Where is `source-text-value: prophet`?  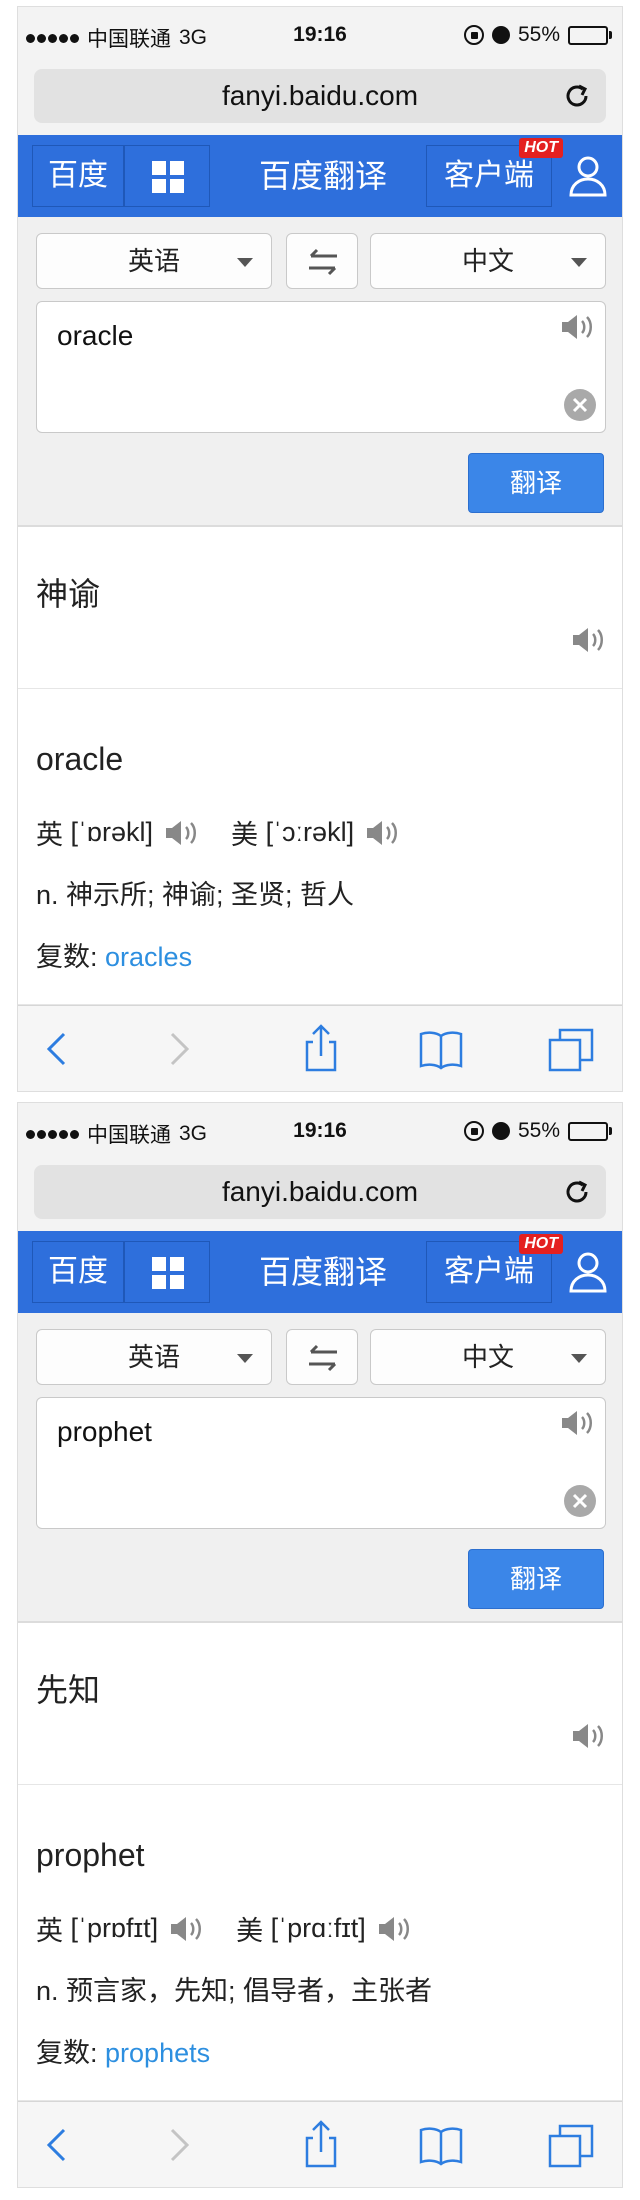 source-text-value: prophet is located at coordinates (104, 1431).